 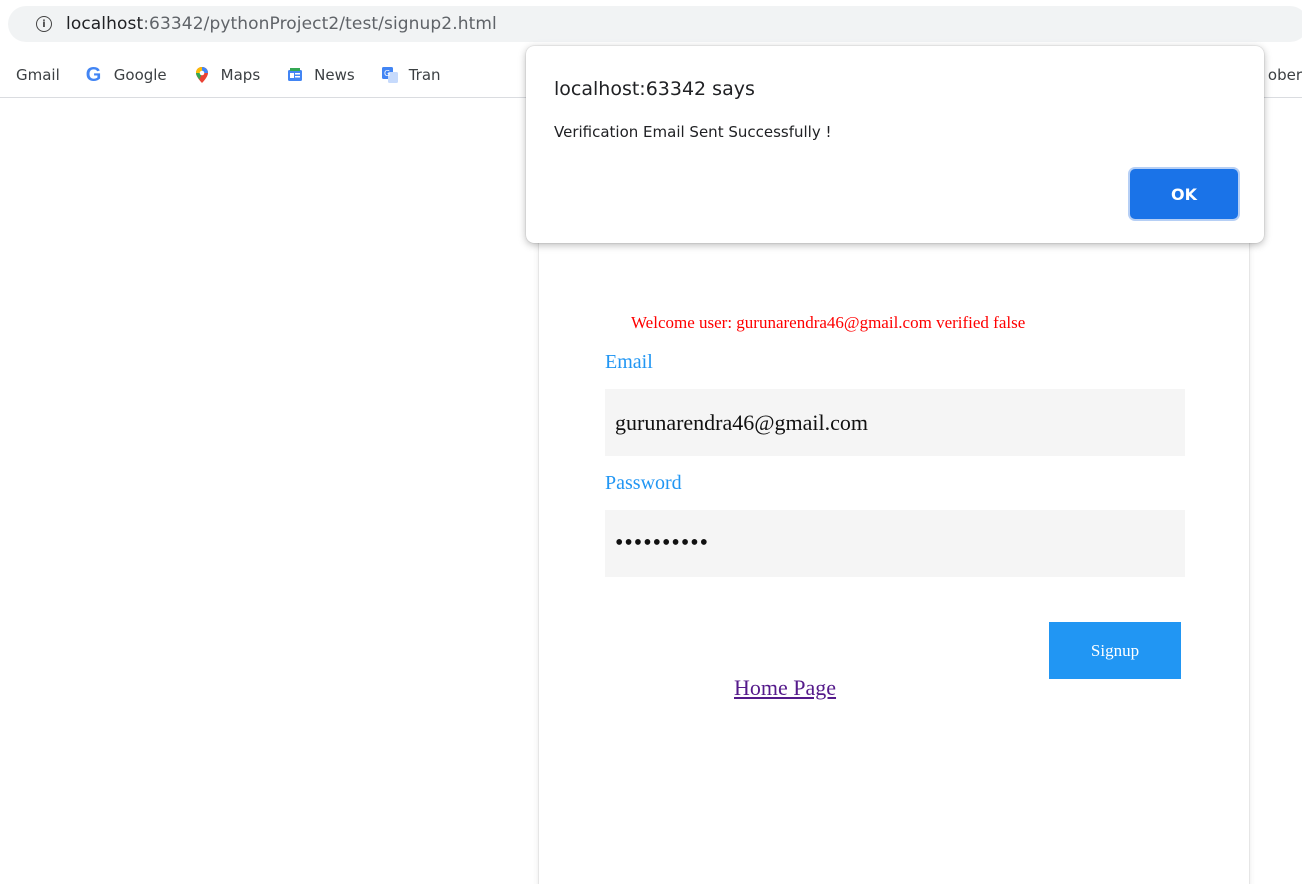 What do you see at coordinates (1184, 194) in the screenshot?
I see `ok-button: OK` at bounding box center [1184, 194].